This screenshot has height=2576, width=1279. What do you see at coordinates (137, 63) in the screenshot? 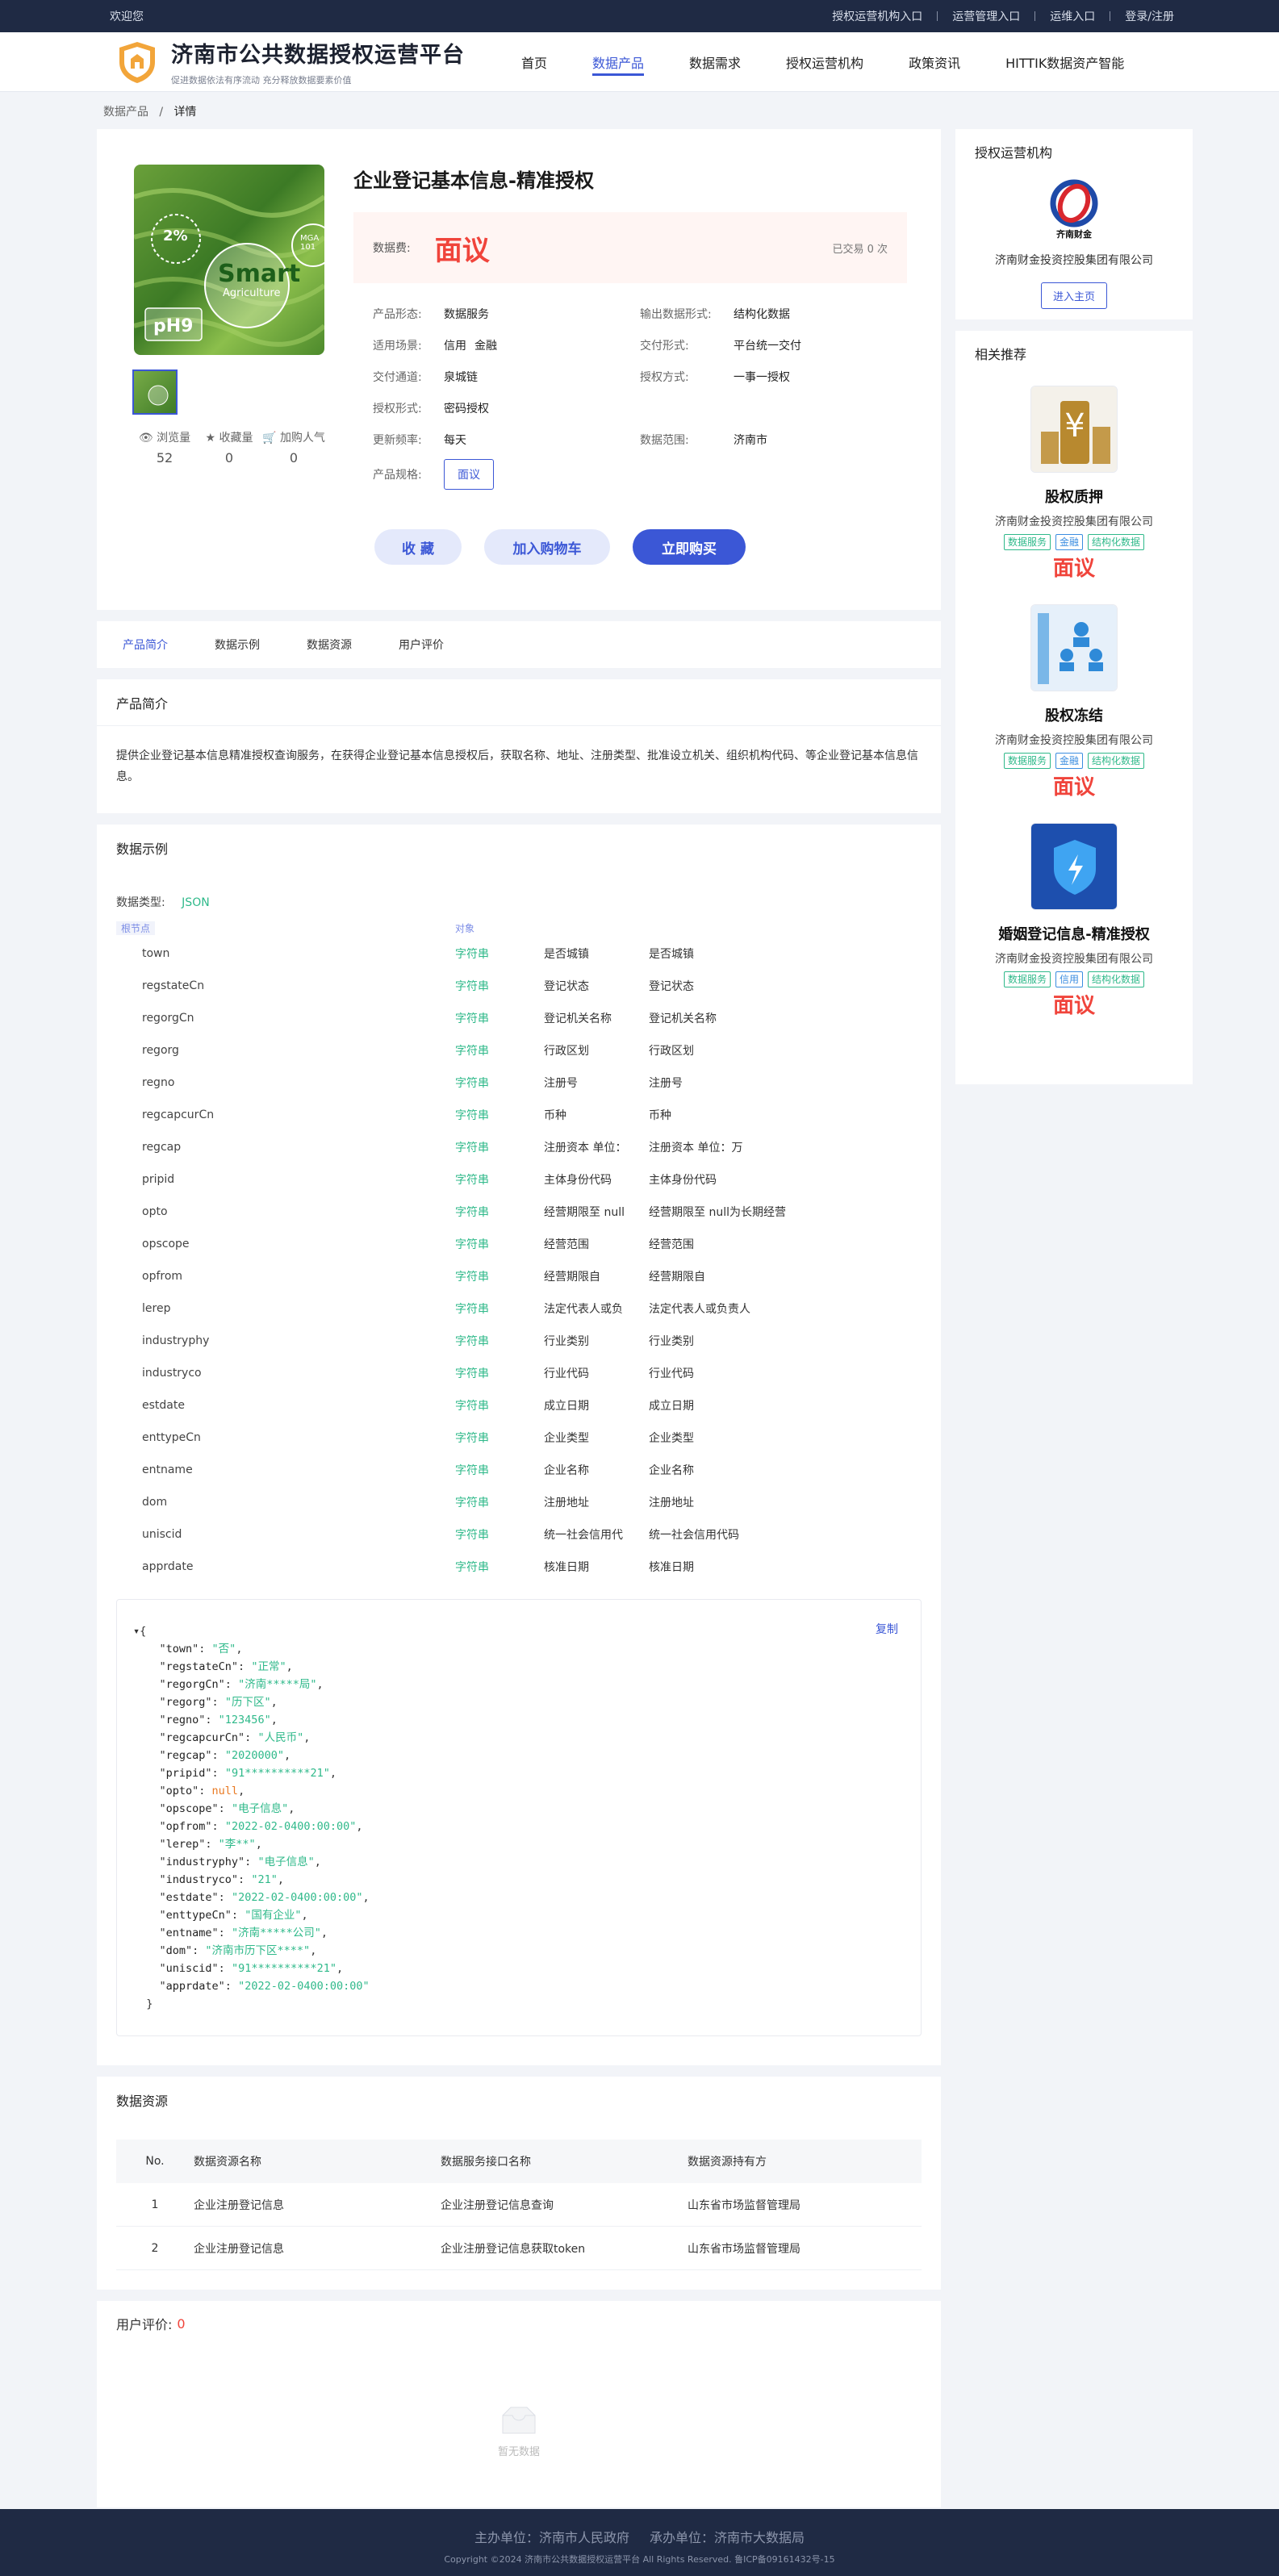
I see `logo-shield-icon` at bounding box center [137, 63].